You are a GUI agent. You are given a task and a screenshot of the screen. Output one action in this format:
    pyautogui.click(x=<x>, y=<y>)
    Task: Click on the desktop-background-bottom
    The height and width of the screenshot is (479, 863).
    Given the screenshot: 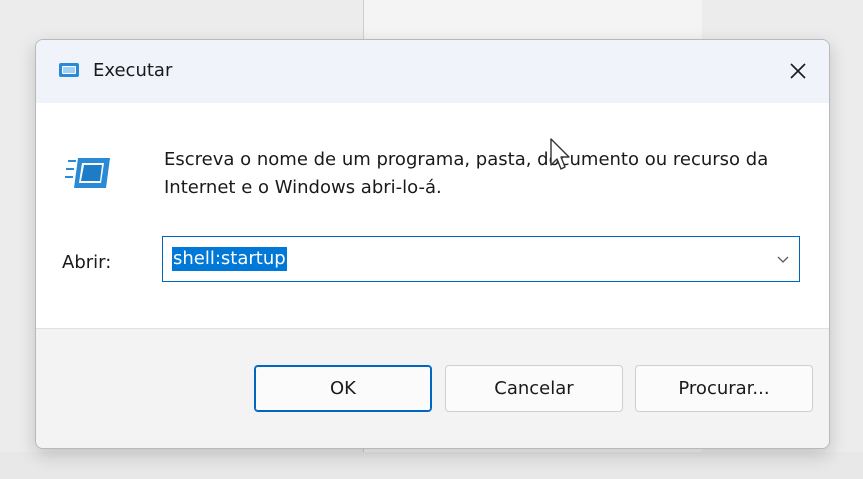 What is the action you would take?
    pyautogui.click(x=431, y=465)
    